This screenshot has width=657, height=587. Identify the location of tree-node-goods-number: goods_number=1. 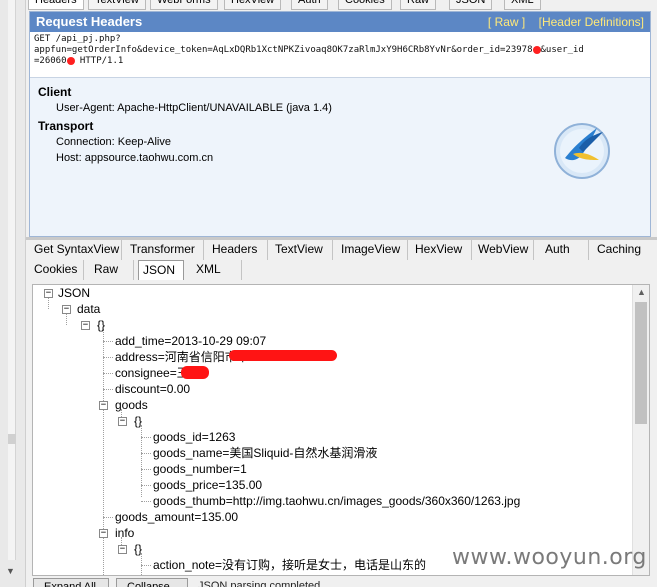
(200, 469).